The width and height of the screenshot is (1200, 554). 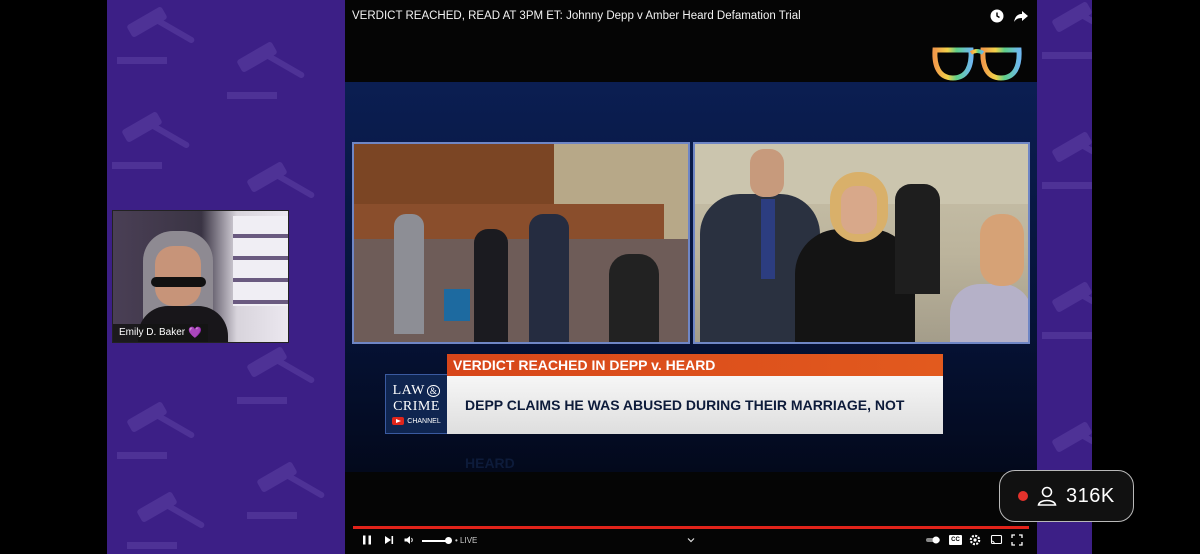 What do you see at coordinates (691, 527) in the screenshot?
I see `video-progress-bar` at bounding box center [691, 527].